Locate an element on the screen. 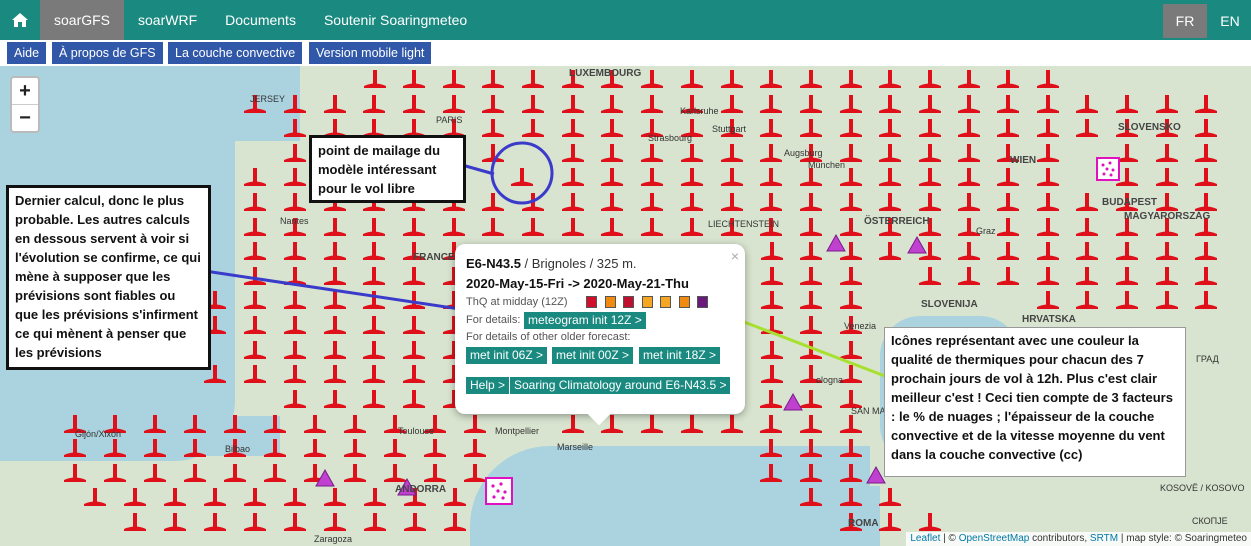  attribution-contrib: contributors, is located at coordinates (1059, 538).